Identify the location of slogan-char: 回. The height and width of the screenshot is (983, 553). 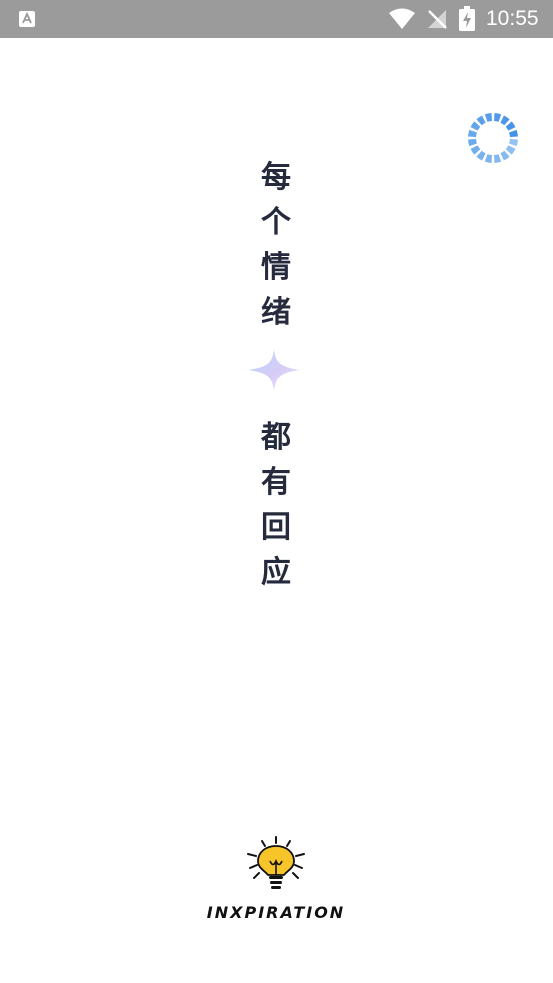
(276, 527).